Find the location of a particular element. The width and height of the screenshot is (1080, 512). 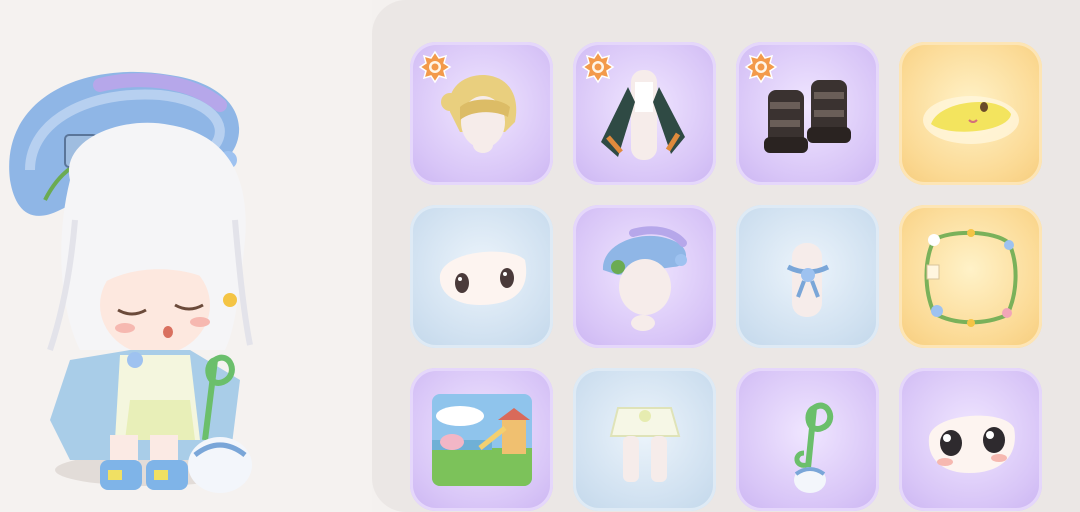

item-slot-background is located at coordinates (481, 439).